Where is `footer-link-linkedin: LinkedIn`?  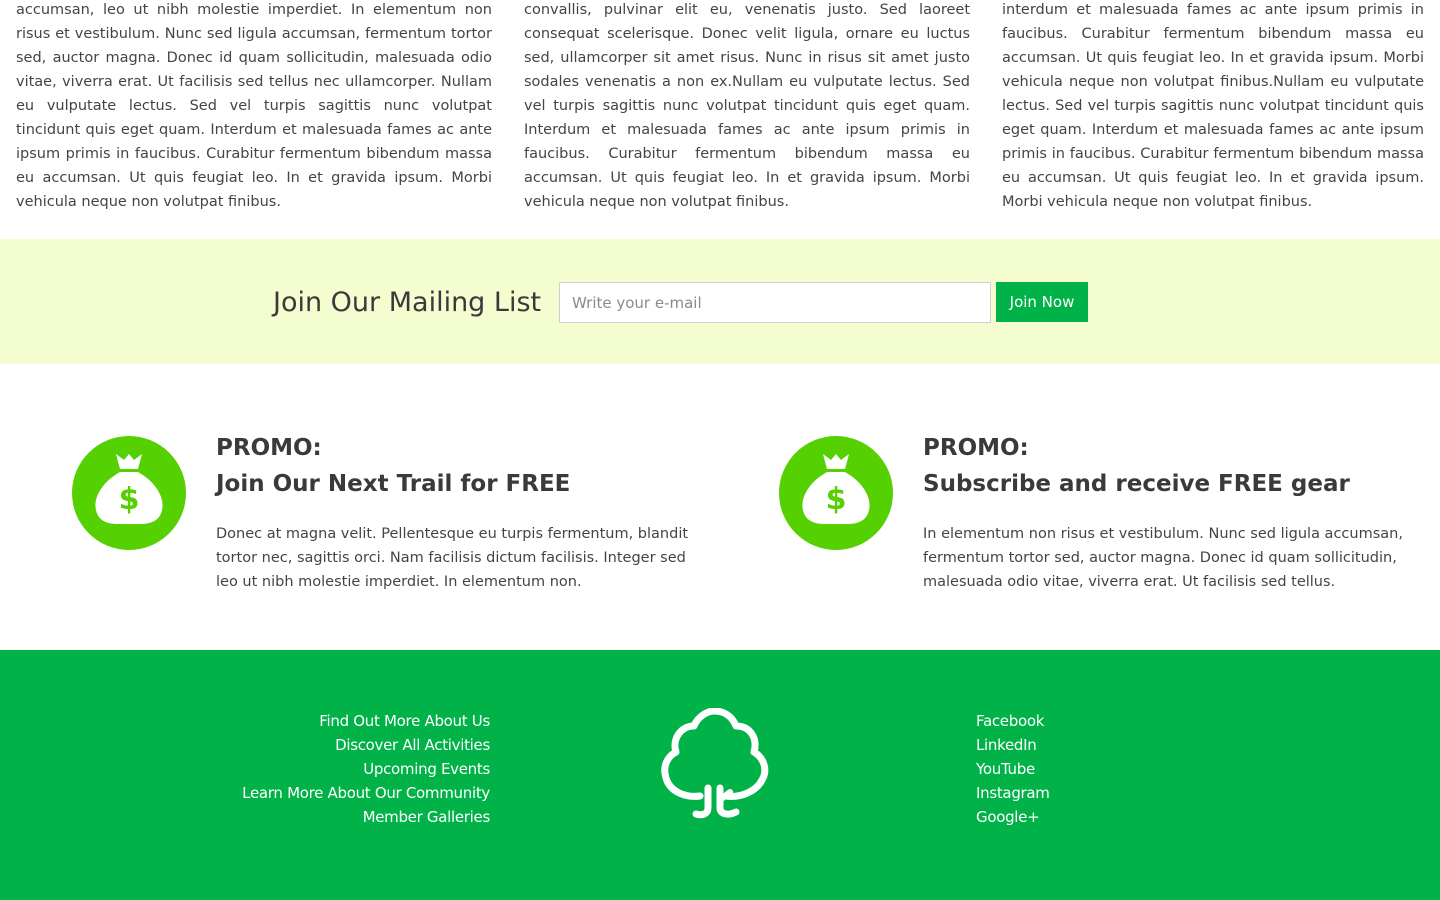 footer-link-linkedin: LinkedIn is located at coordinates (1006, 745).